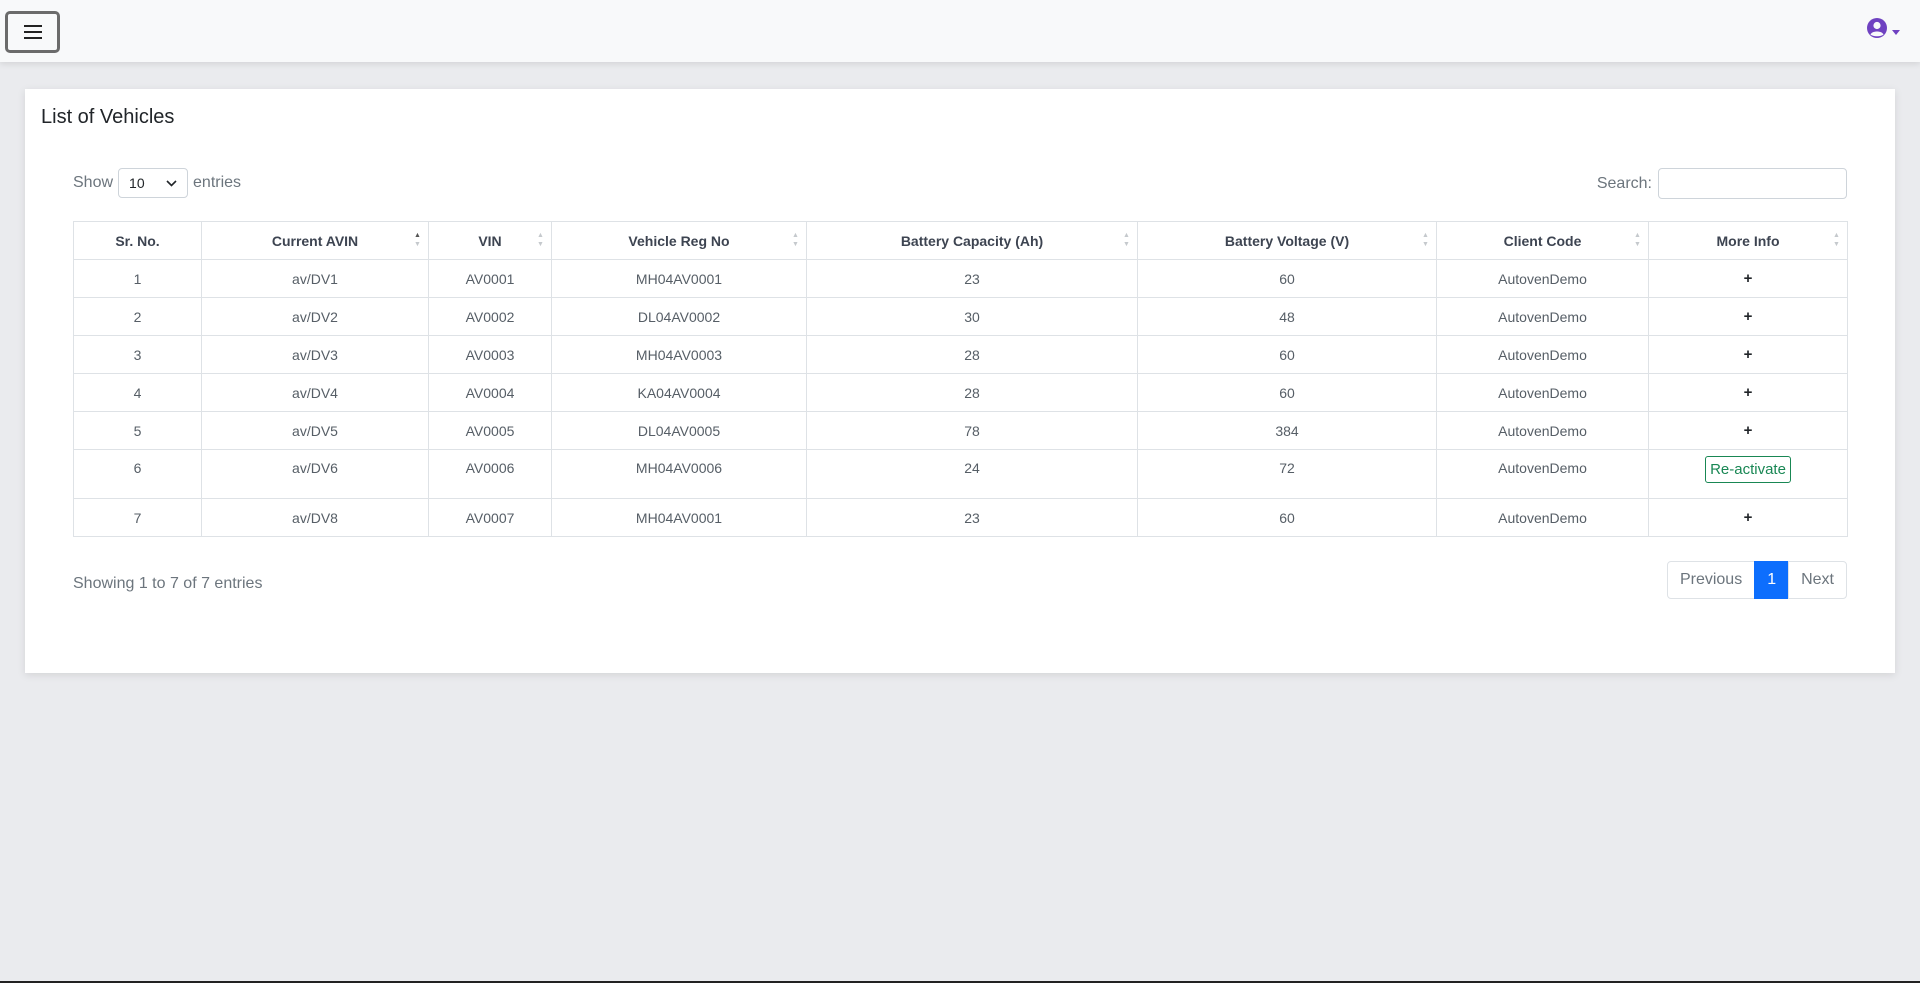 The height and width of the screenshot is (983, 1920). Describe the element at coordinates (137, 240) in the screenshot. I see `column-header-sr-no: Sr. No.` at that location.